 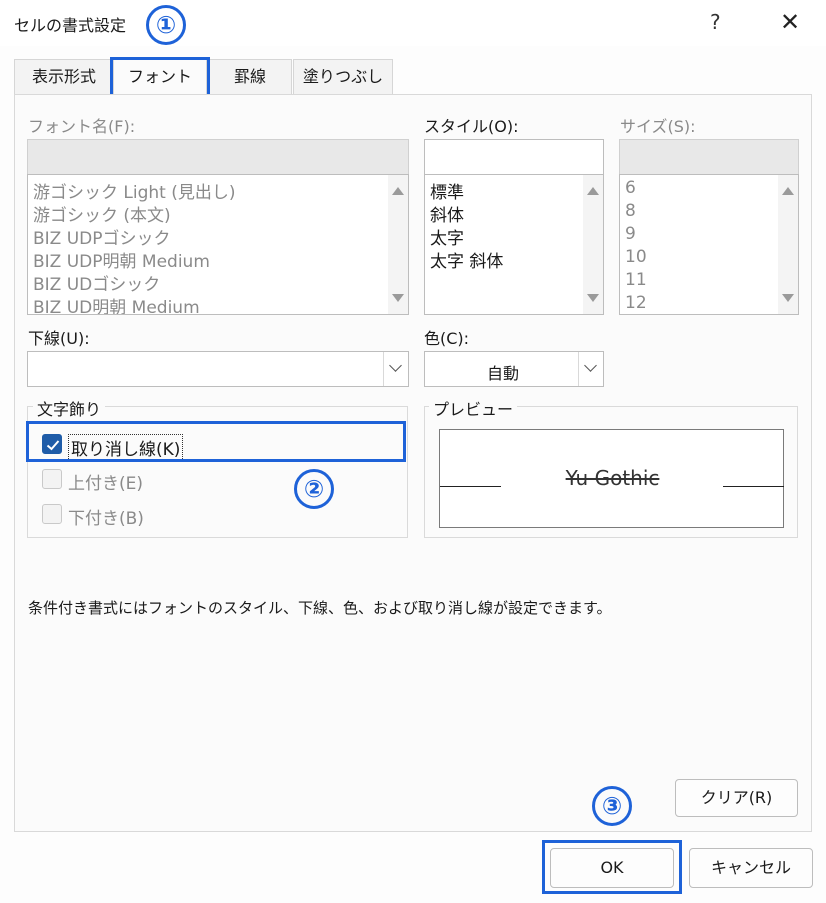 What do you see at coordinates (218, 157) in the screenshot?
I see `font-name-input` at bounding box center [218, 157].